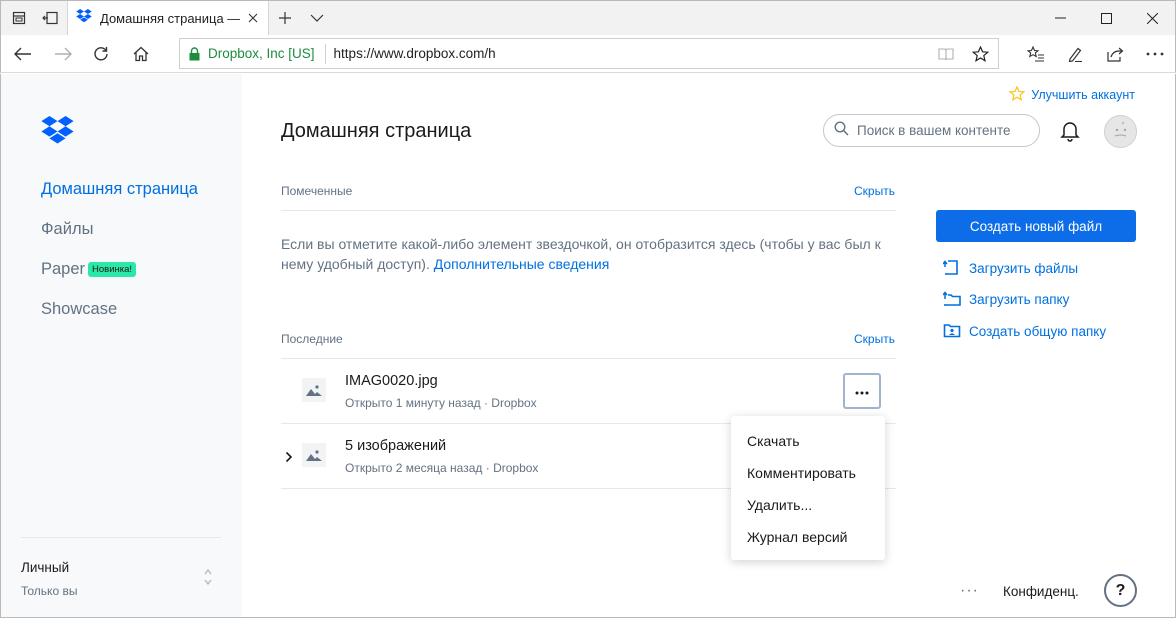 The width and height of the screenshot is (1176, 618). What do you see at coordinates (194, 53) in the screenshot?
I see `lock-icon` at bounding box center [194, 53].